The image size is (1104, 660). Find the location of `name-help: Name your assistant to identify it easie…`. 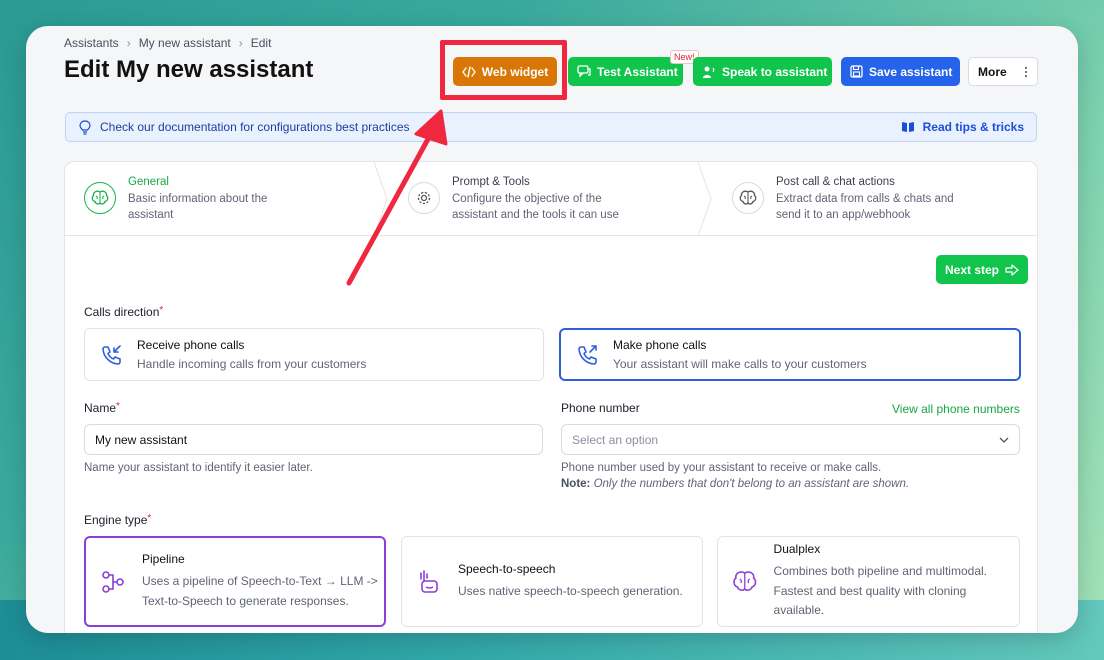

name-help: Name your assistant to identify it easie… is located at coordinates (198, 468).